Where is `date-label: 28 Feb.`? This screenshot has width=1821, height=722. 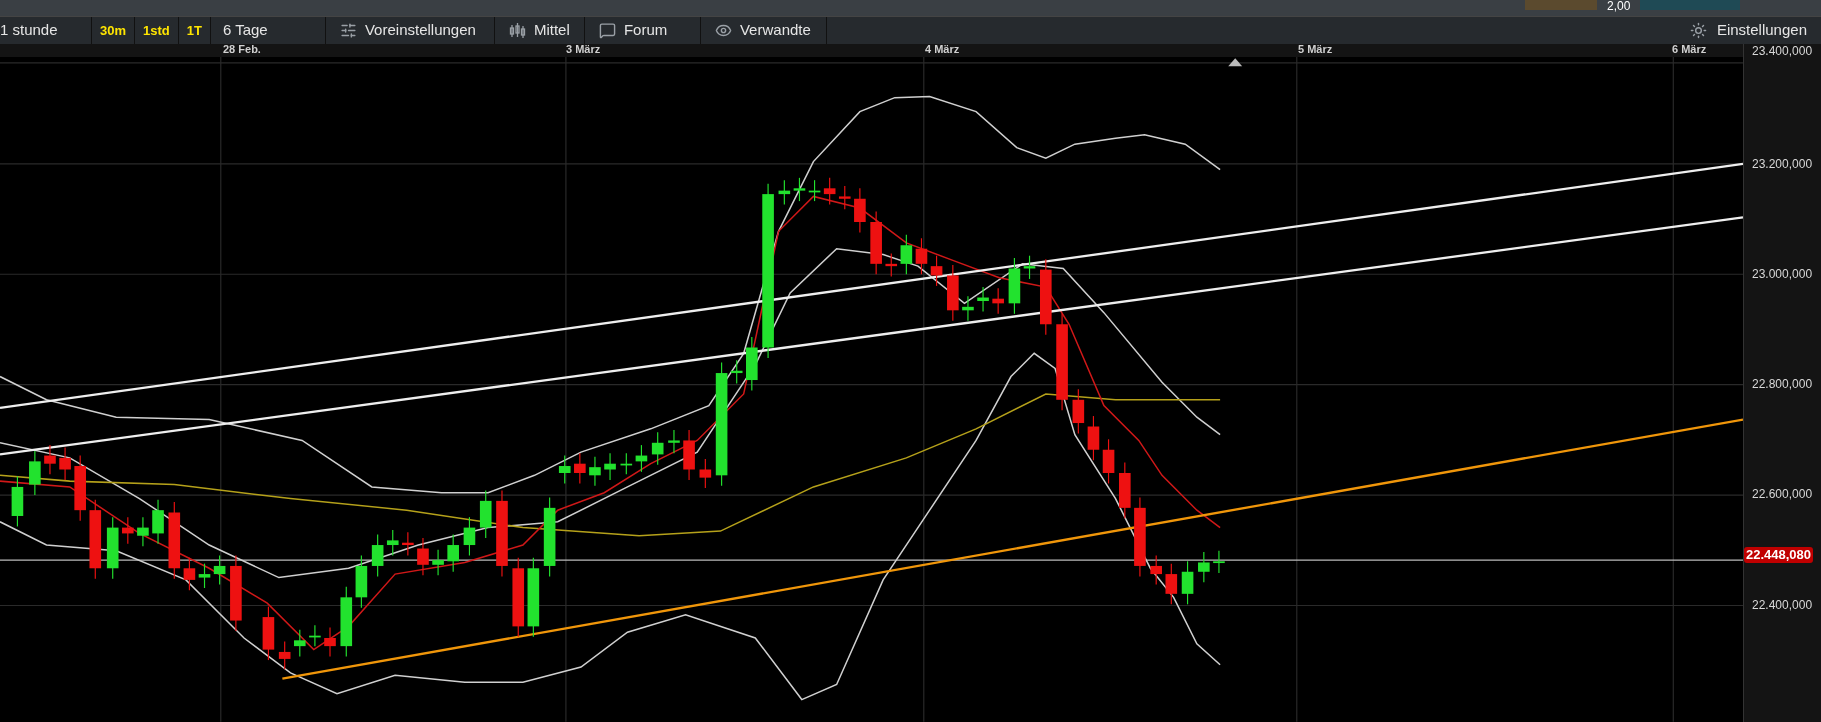 date-label: 28 Feb. is located at coordinates (242, 50).